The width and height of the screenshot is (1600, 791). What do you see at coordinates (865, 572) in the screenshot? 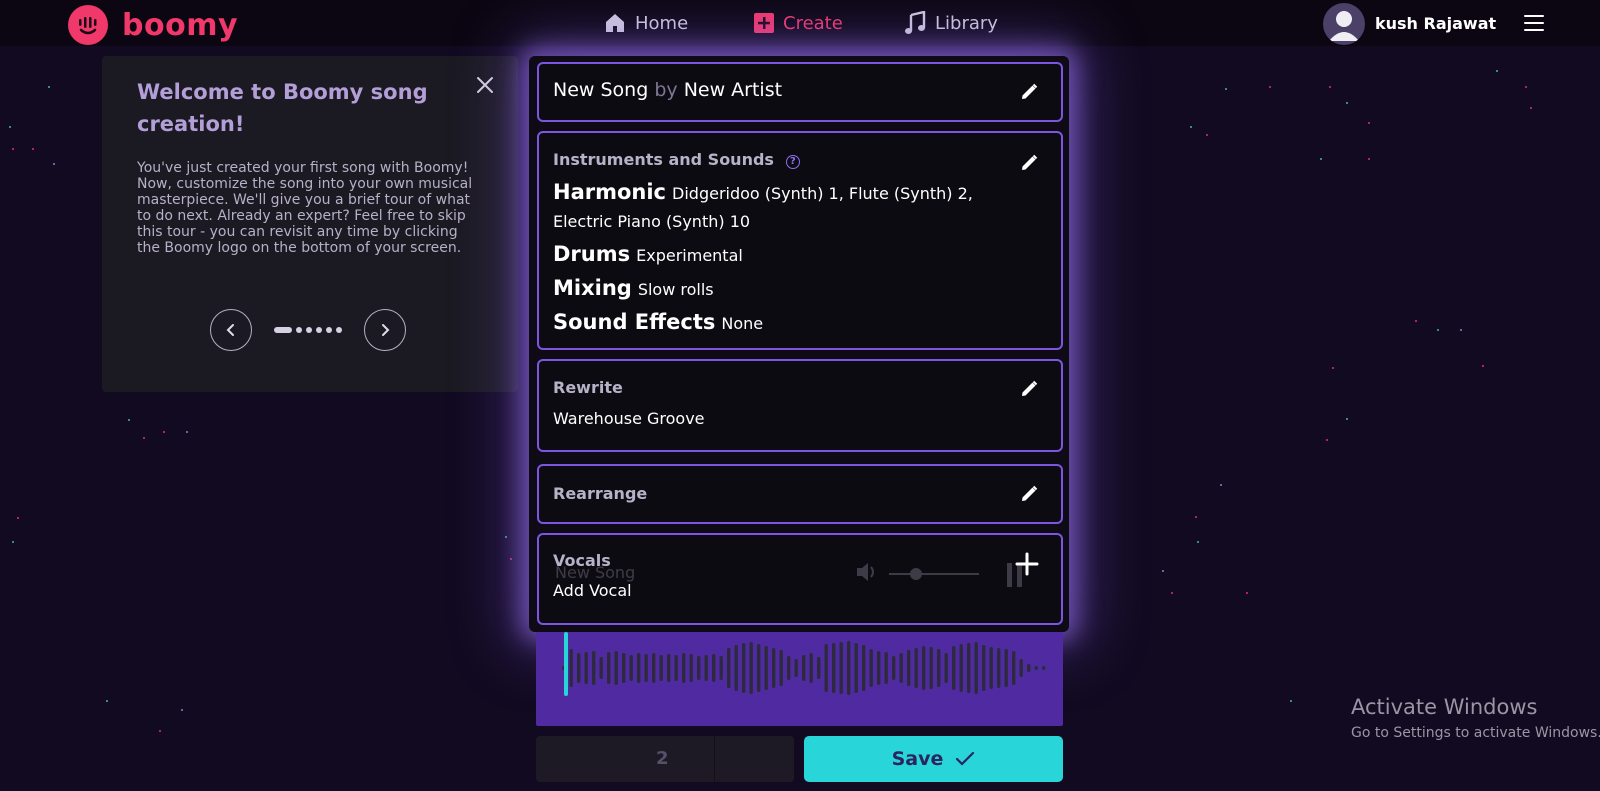
I see `volume-icon` at bounding box center [865, 572].